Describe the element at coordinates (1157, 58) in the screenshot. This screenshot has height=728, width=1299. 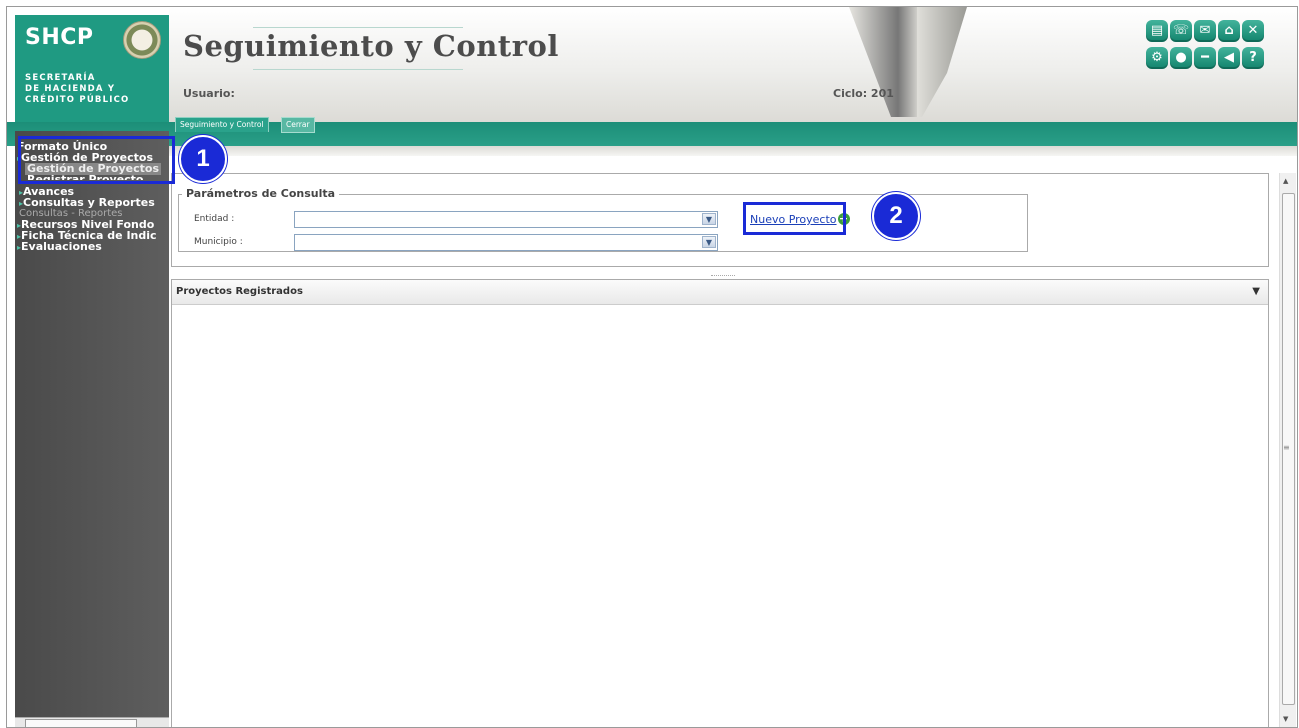
I see `tools-icon: ⚙` at that location.